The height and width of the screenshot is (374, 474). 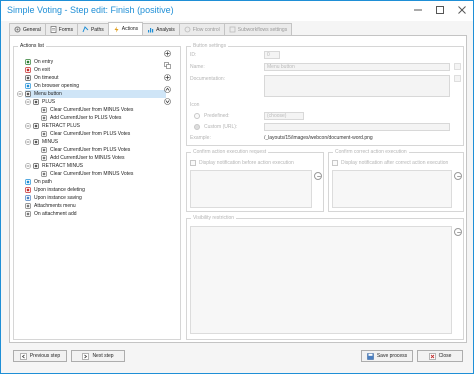 What do you see at coordinates (167, 89) in the screenshot?
I see `move-up-icon` at bounding box center [167, 89].